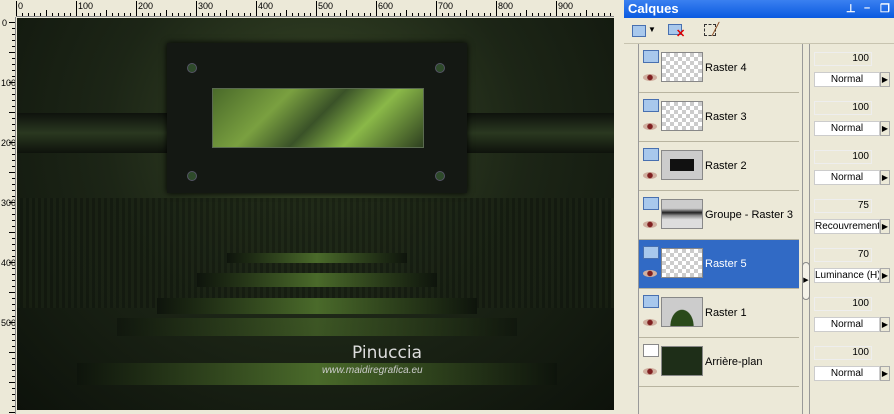  Describe the element at coordinates (847, 226) in the screenshot. I see `blend-mode-select: Recouvrement` at that location.